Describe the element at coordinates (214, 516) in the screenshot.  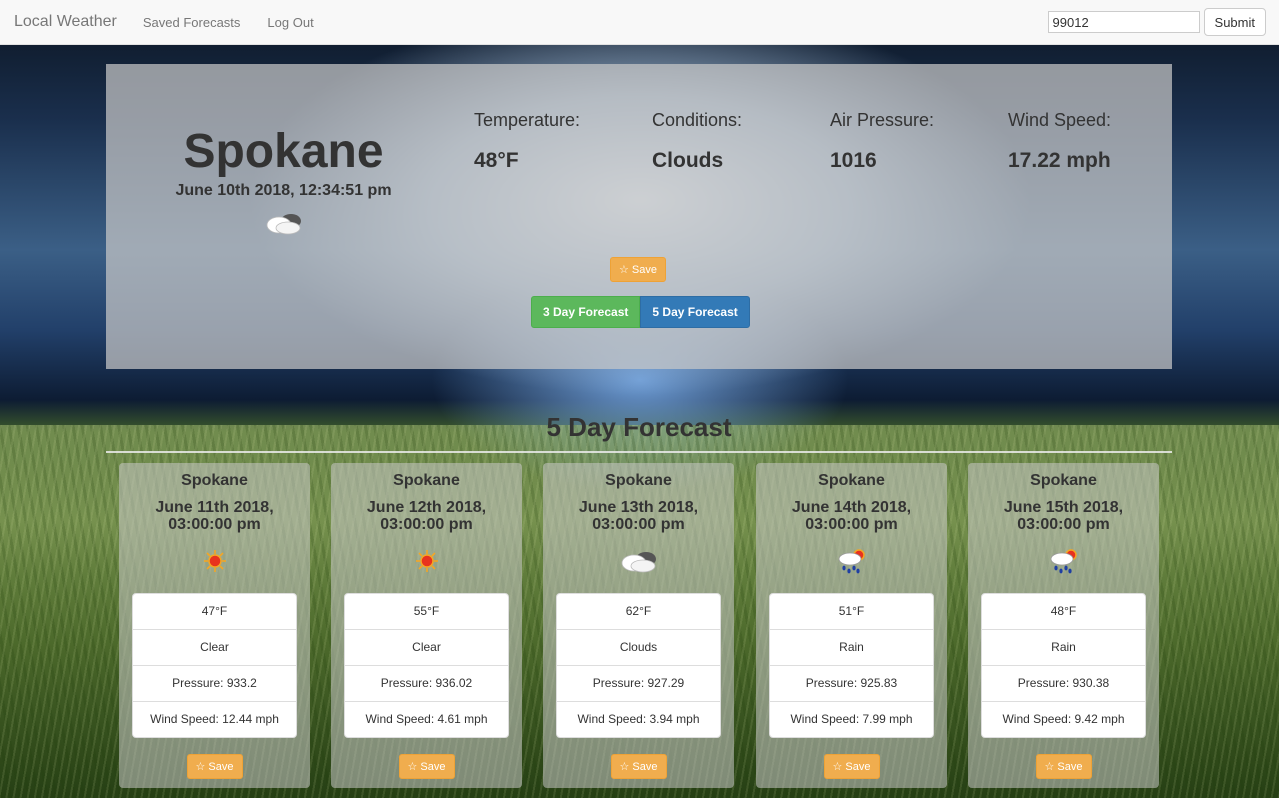
I see `card-date: June 11th 2018, 03:00:00 pm` at that location.